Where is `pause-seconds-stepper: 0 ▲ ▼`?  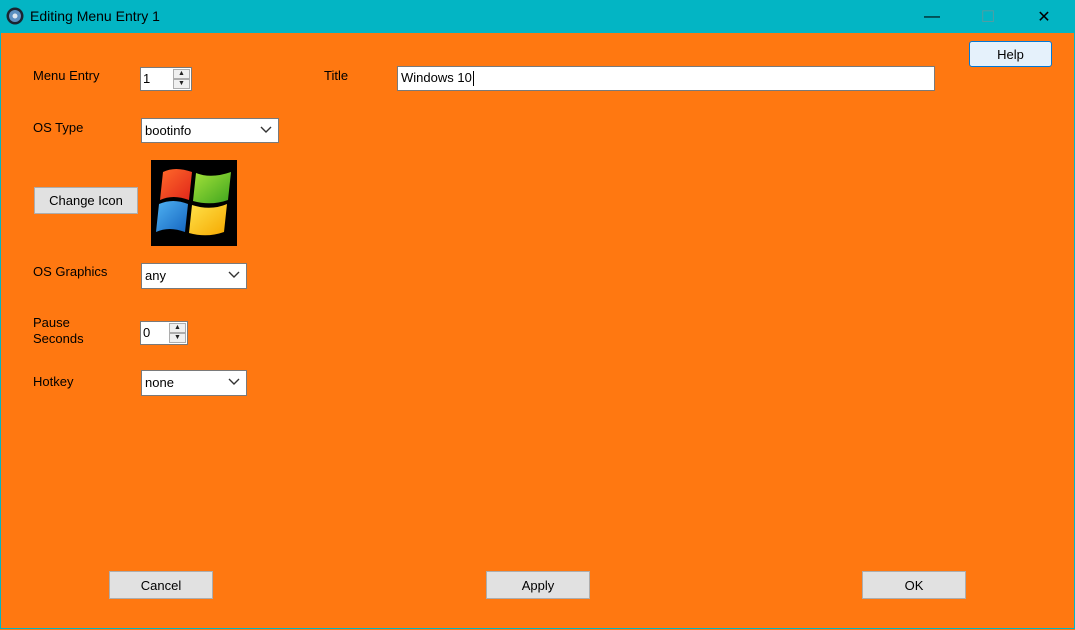
pause-seconds-stepper: 0 ▲ ▼ is located at coordinates (164, 333).